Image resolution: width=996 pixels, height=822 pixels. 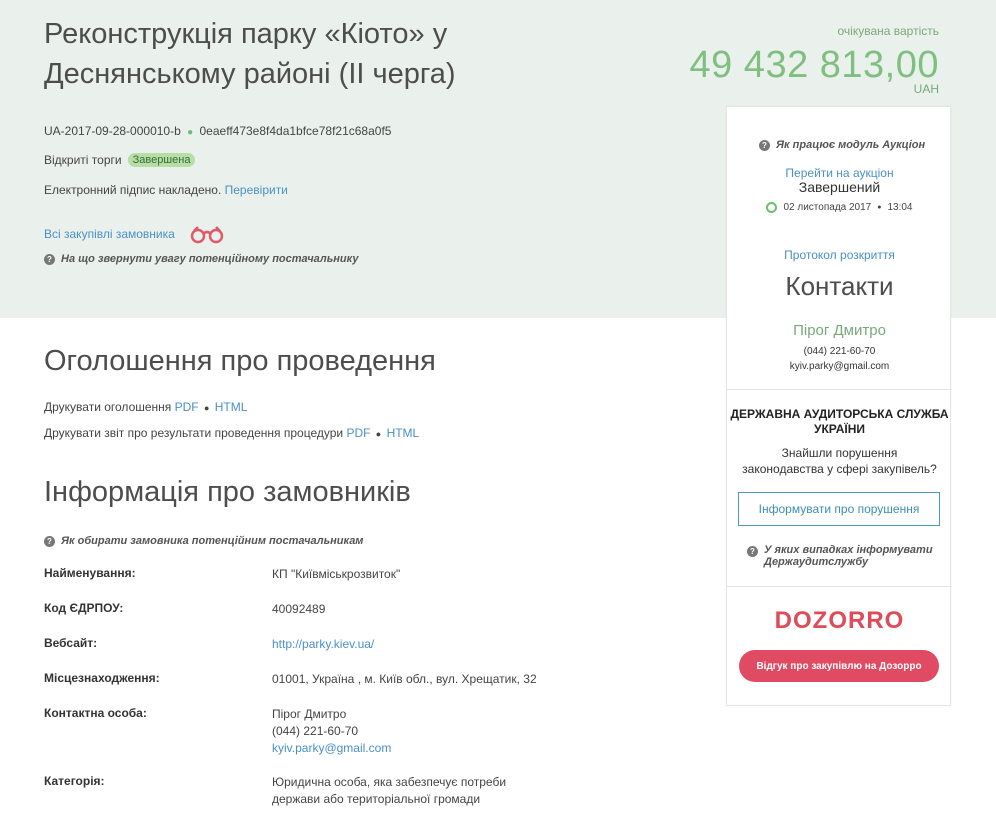 What do you see at coordinates (295, 131) in the screenshot?
I see `tender-hash: 0eaeff473e8f4da1bfce78f21c68a0f5` at bounding box center [295, 131].